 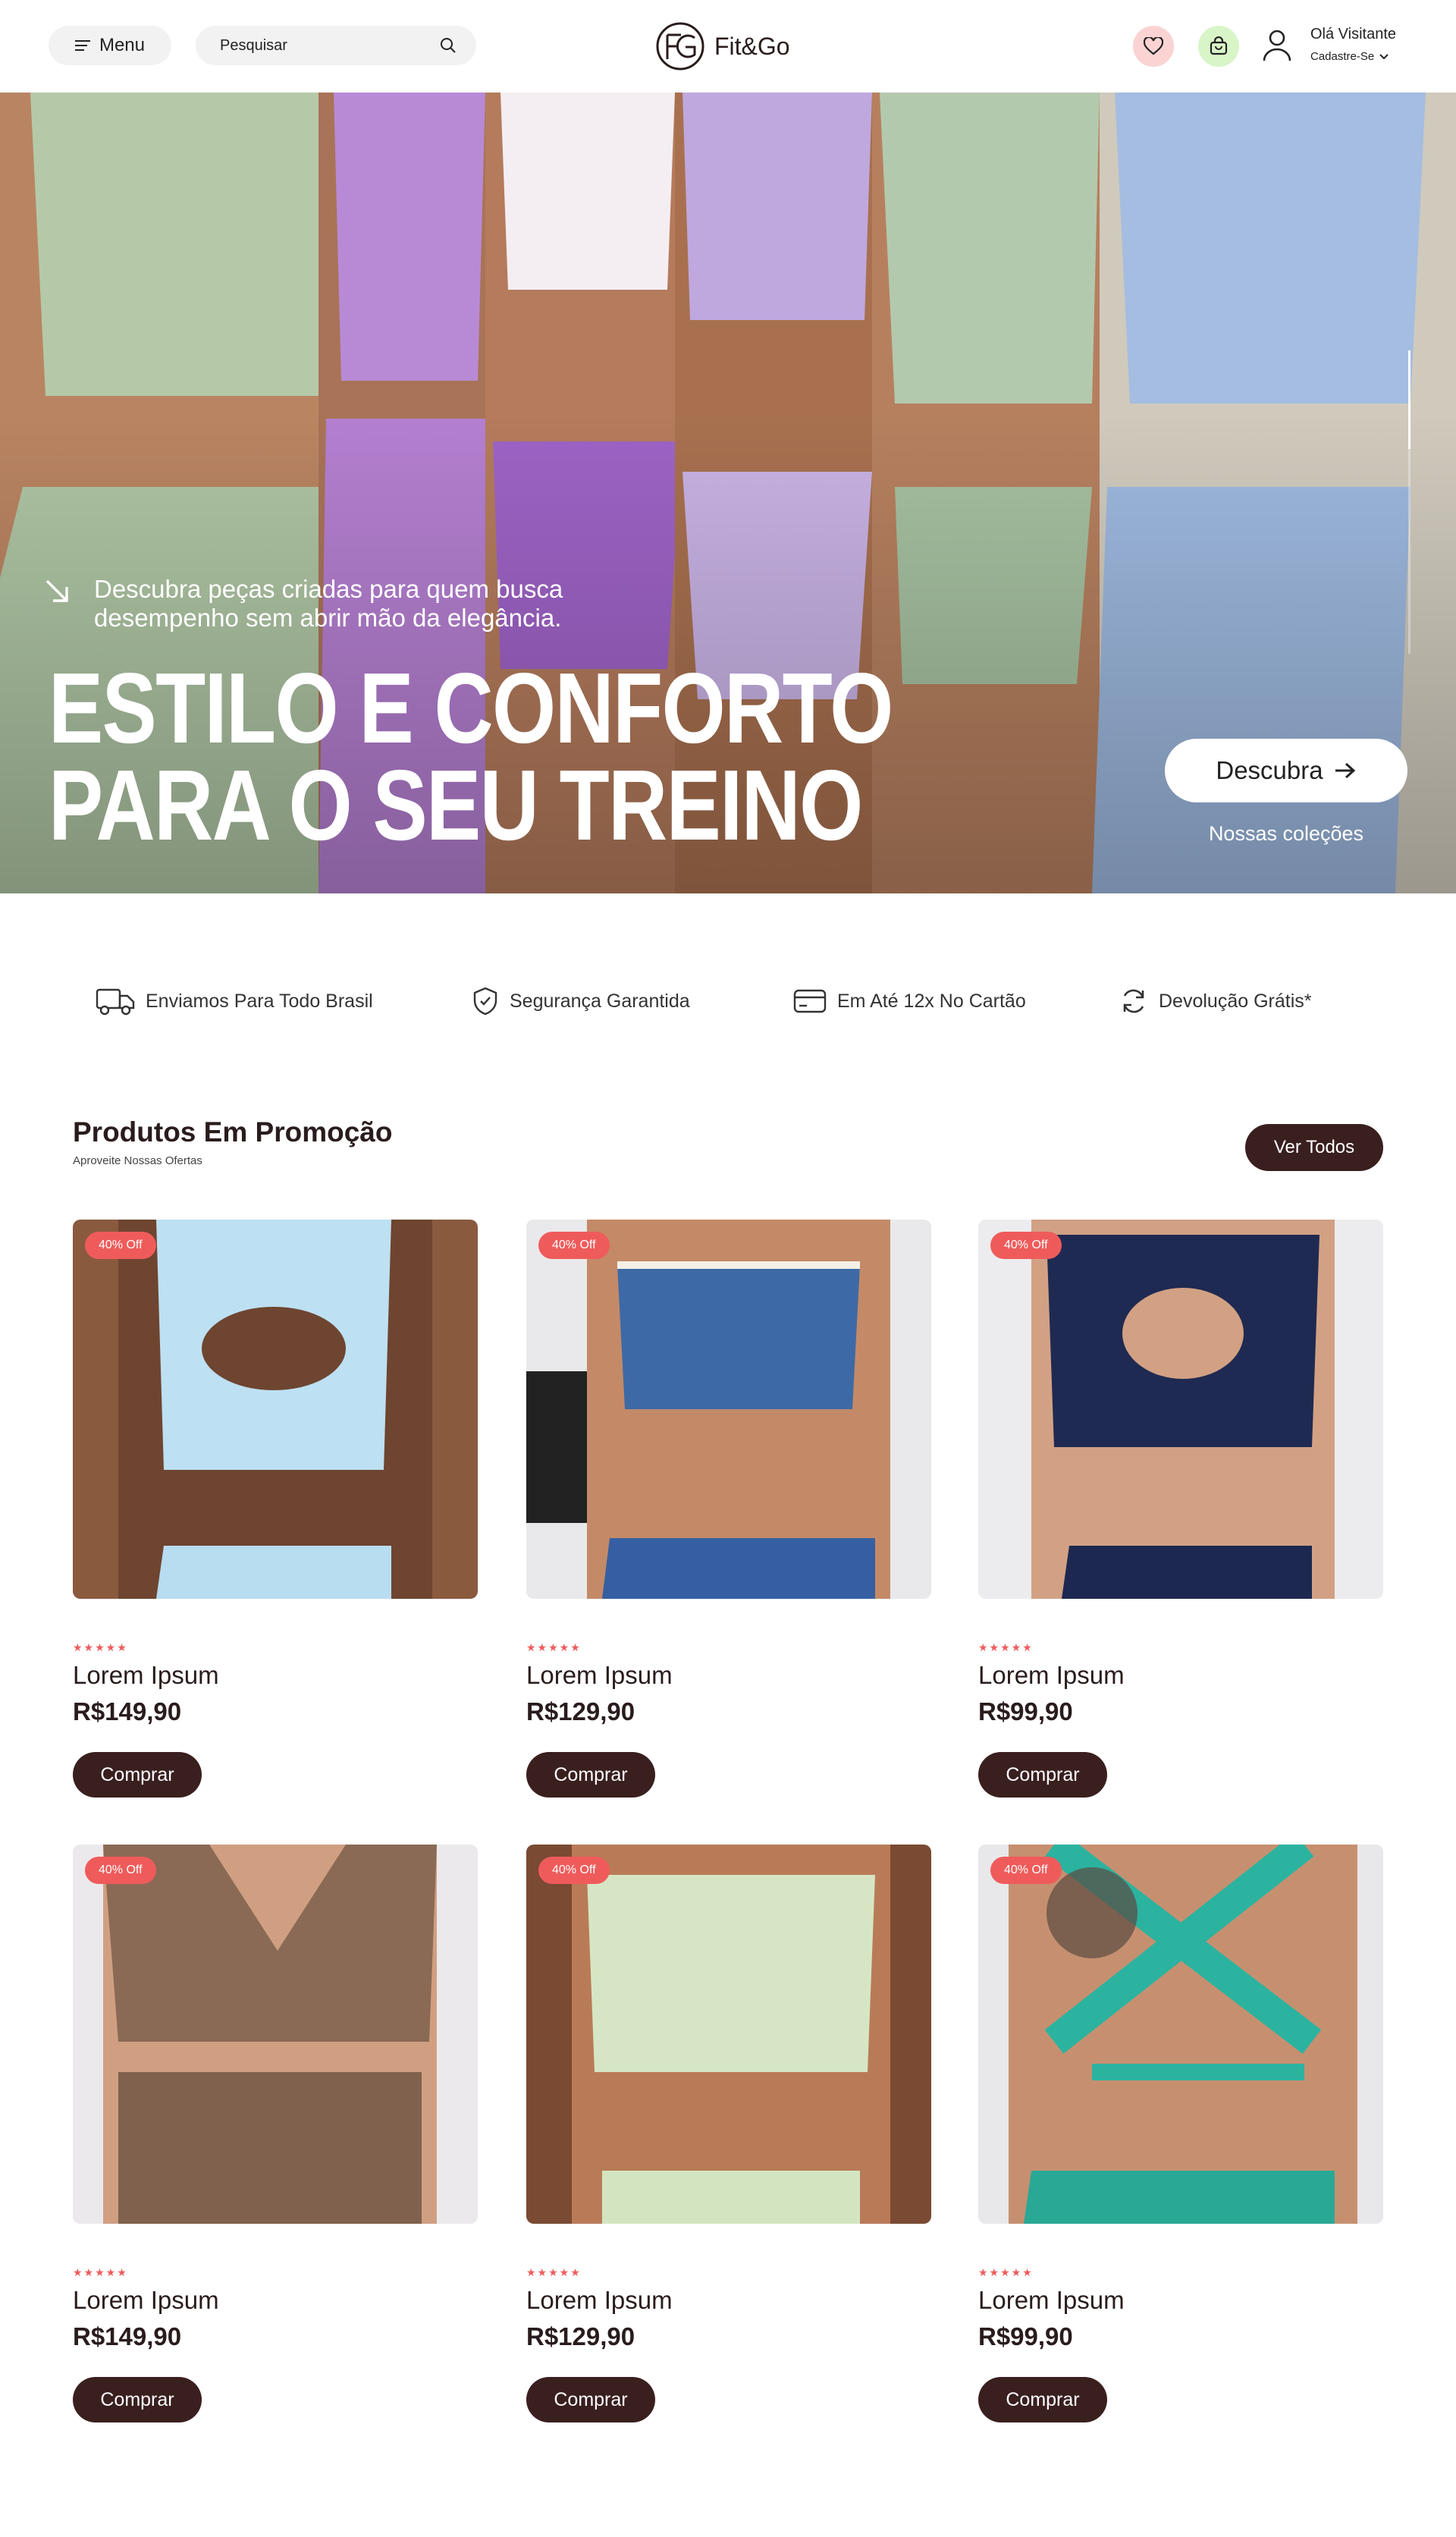 What do you see at coordinates (137, 1160) in the screenshot?
I see `section-subtitle: Aproveite Nossas Ofertas` at bounding box center [137, 1160].